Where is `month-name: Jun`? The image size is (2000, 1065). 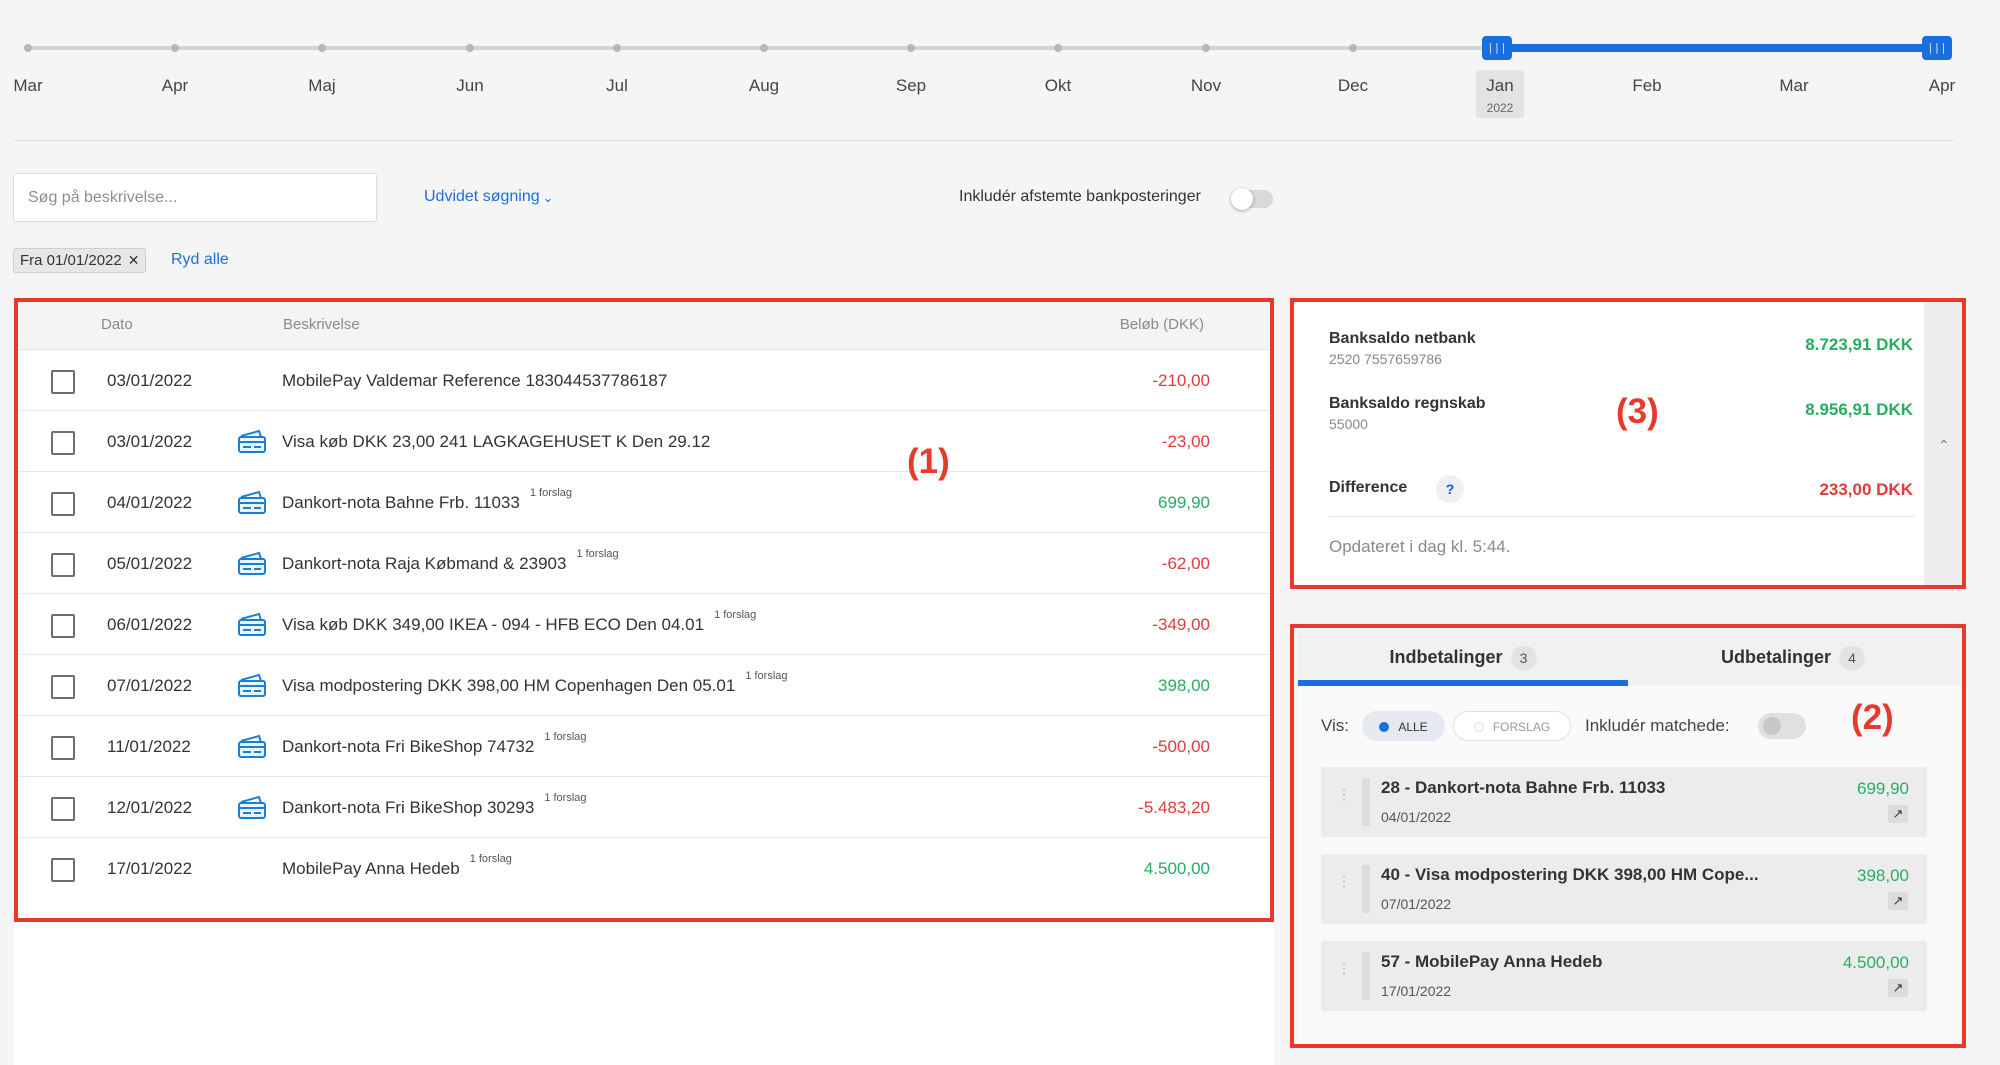 month-name: Jun is located at coordinates (470, 85).